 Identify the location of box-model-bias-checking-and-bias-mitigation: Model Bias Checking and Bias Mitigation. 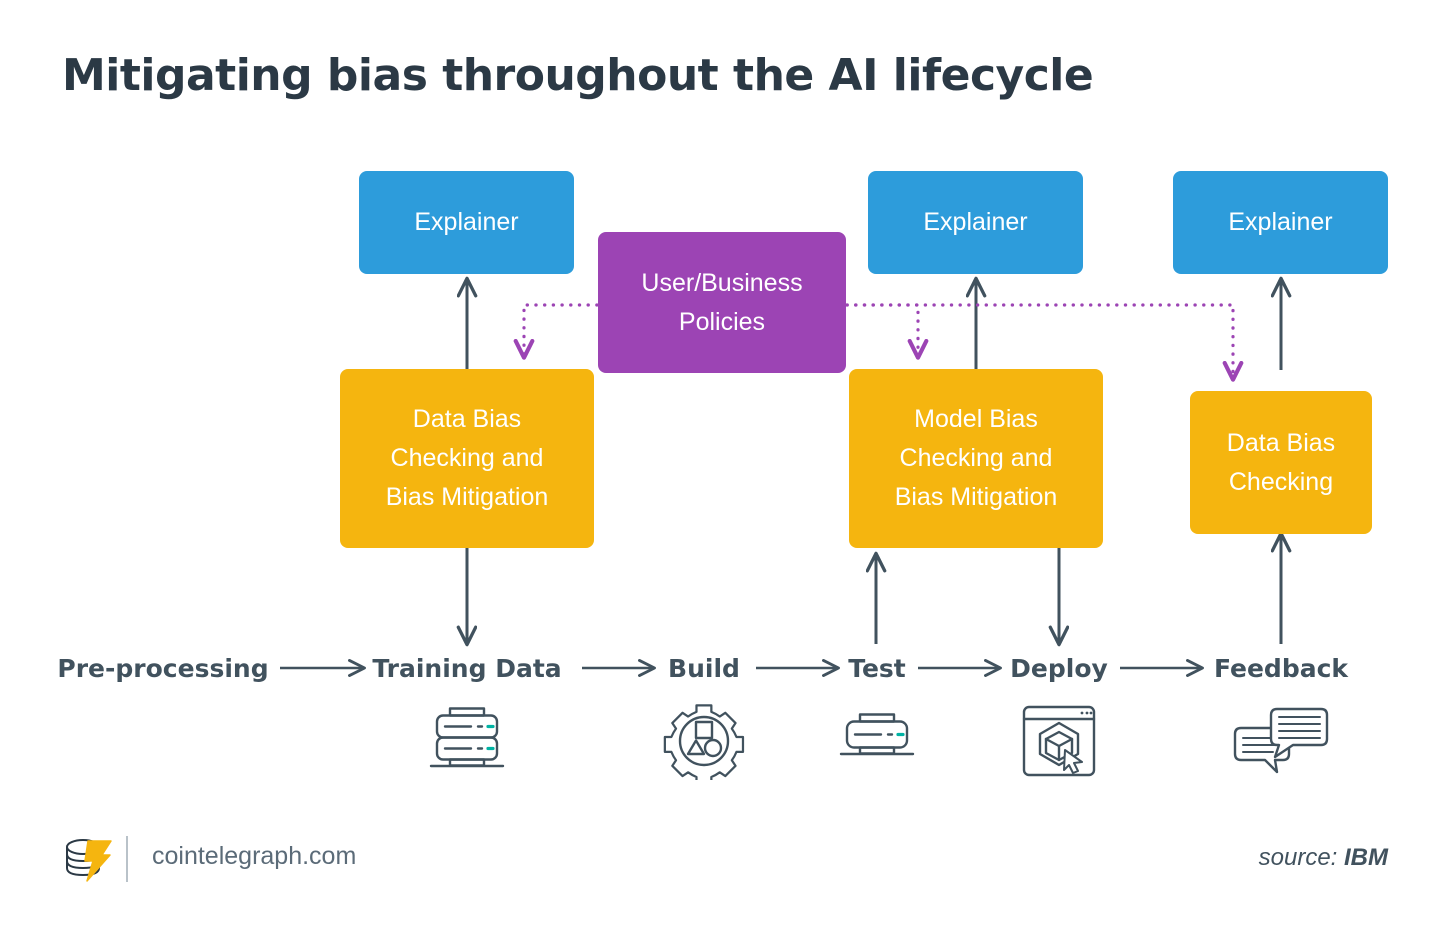
(976, 458).